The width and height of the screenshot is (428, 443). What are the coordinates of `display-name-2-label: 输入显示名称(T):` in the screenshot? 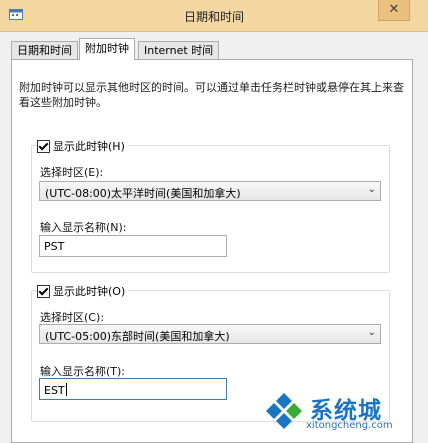 It's located at (83, 371).